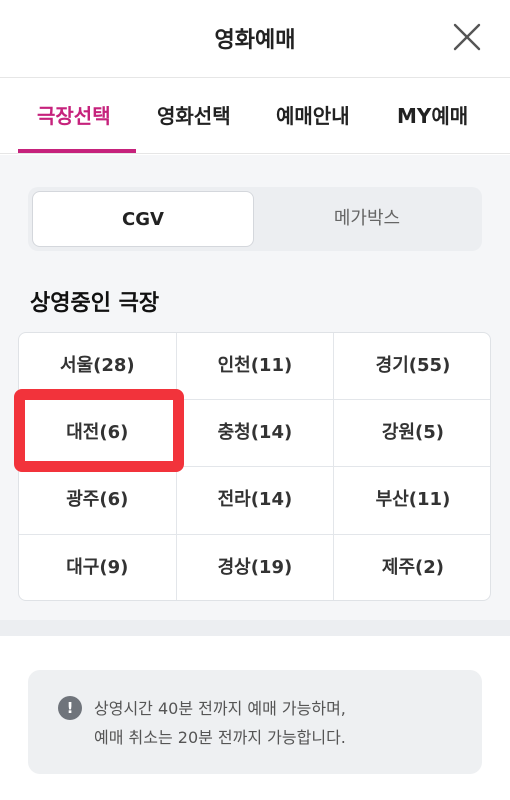  Describe the element at coordinates (220, 708) in the screenshot. I see `notice-line-1: 상영시간 40분 전까지 예매 가능하며,` at that location.